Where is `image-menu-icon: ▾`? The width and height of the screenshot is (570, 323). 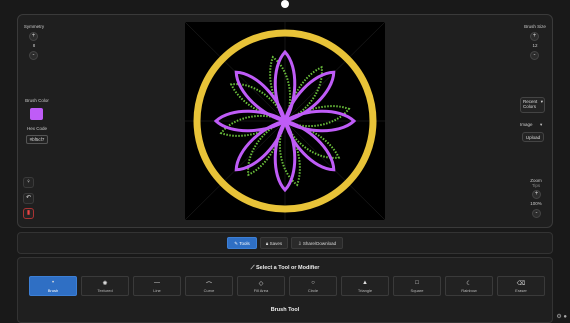 image-menu-icon: ▾ is located at coordinates (541, 125).